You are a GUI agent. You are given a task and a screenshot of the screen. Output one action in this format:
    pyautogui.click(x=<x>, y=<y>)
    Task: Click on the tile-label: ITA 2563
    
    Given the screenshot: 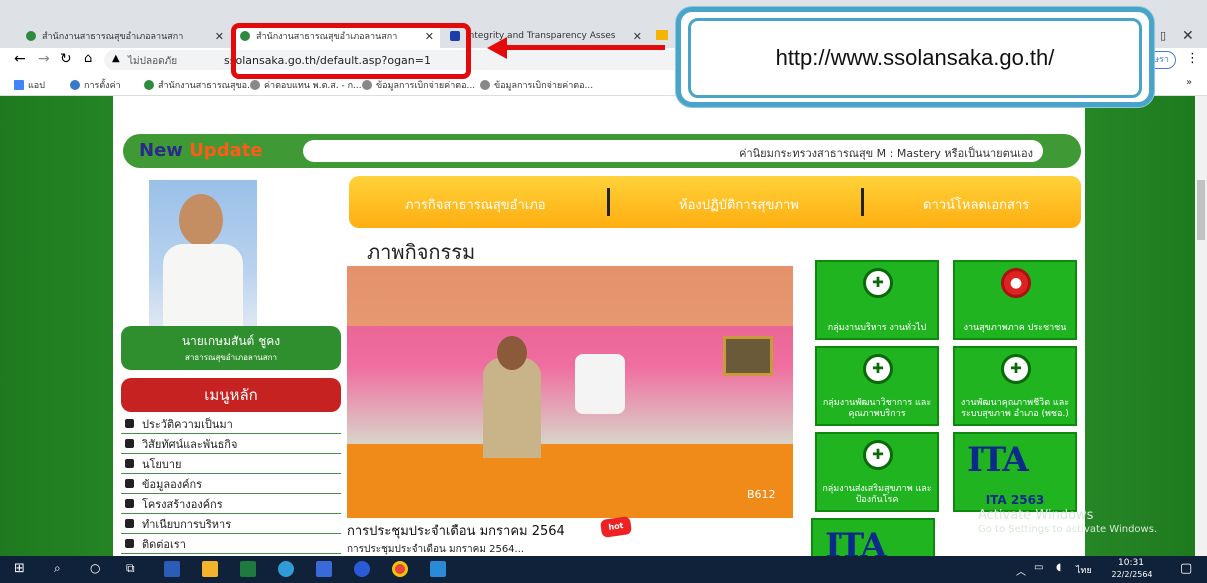 What is the action you would take?
    pyautogui.click(x=1015, y=500)
    